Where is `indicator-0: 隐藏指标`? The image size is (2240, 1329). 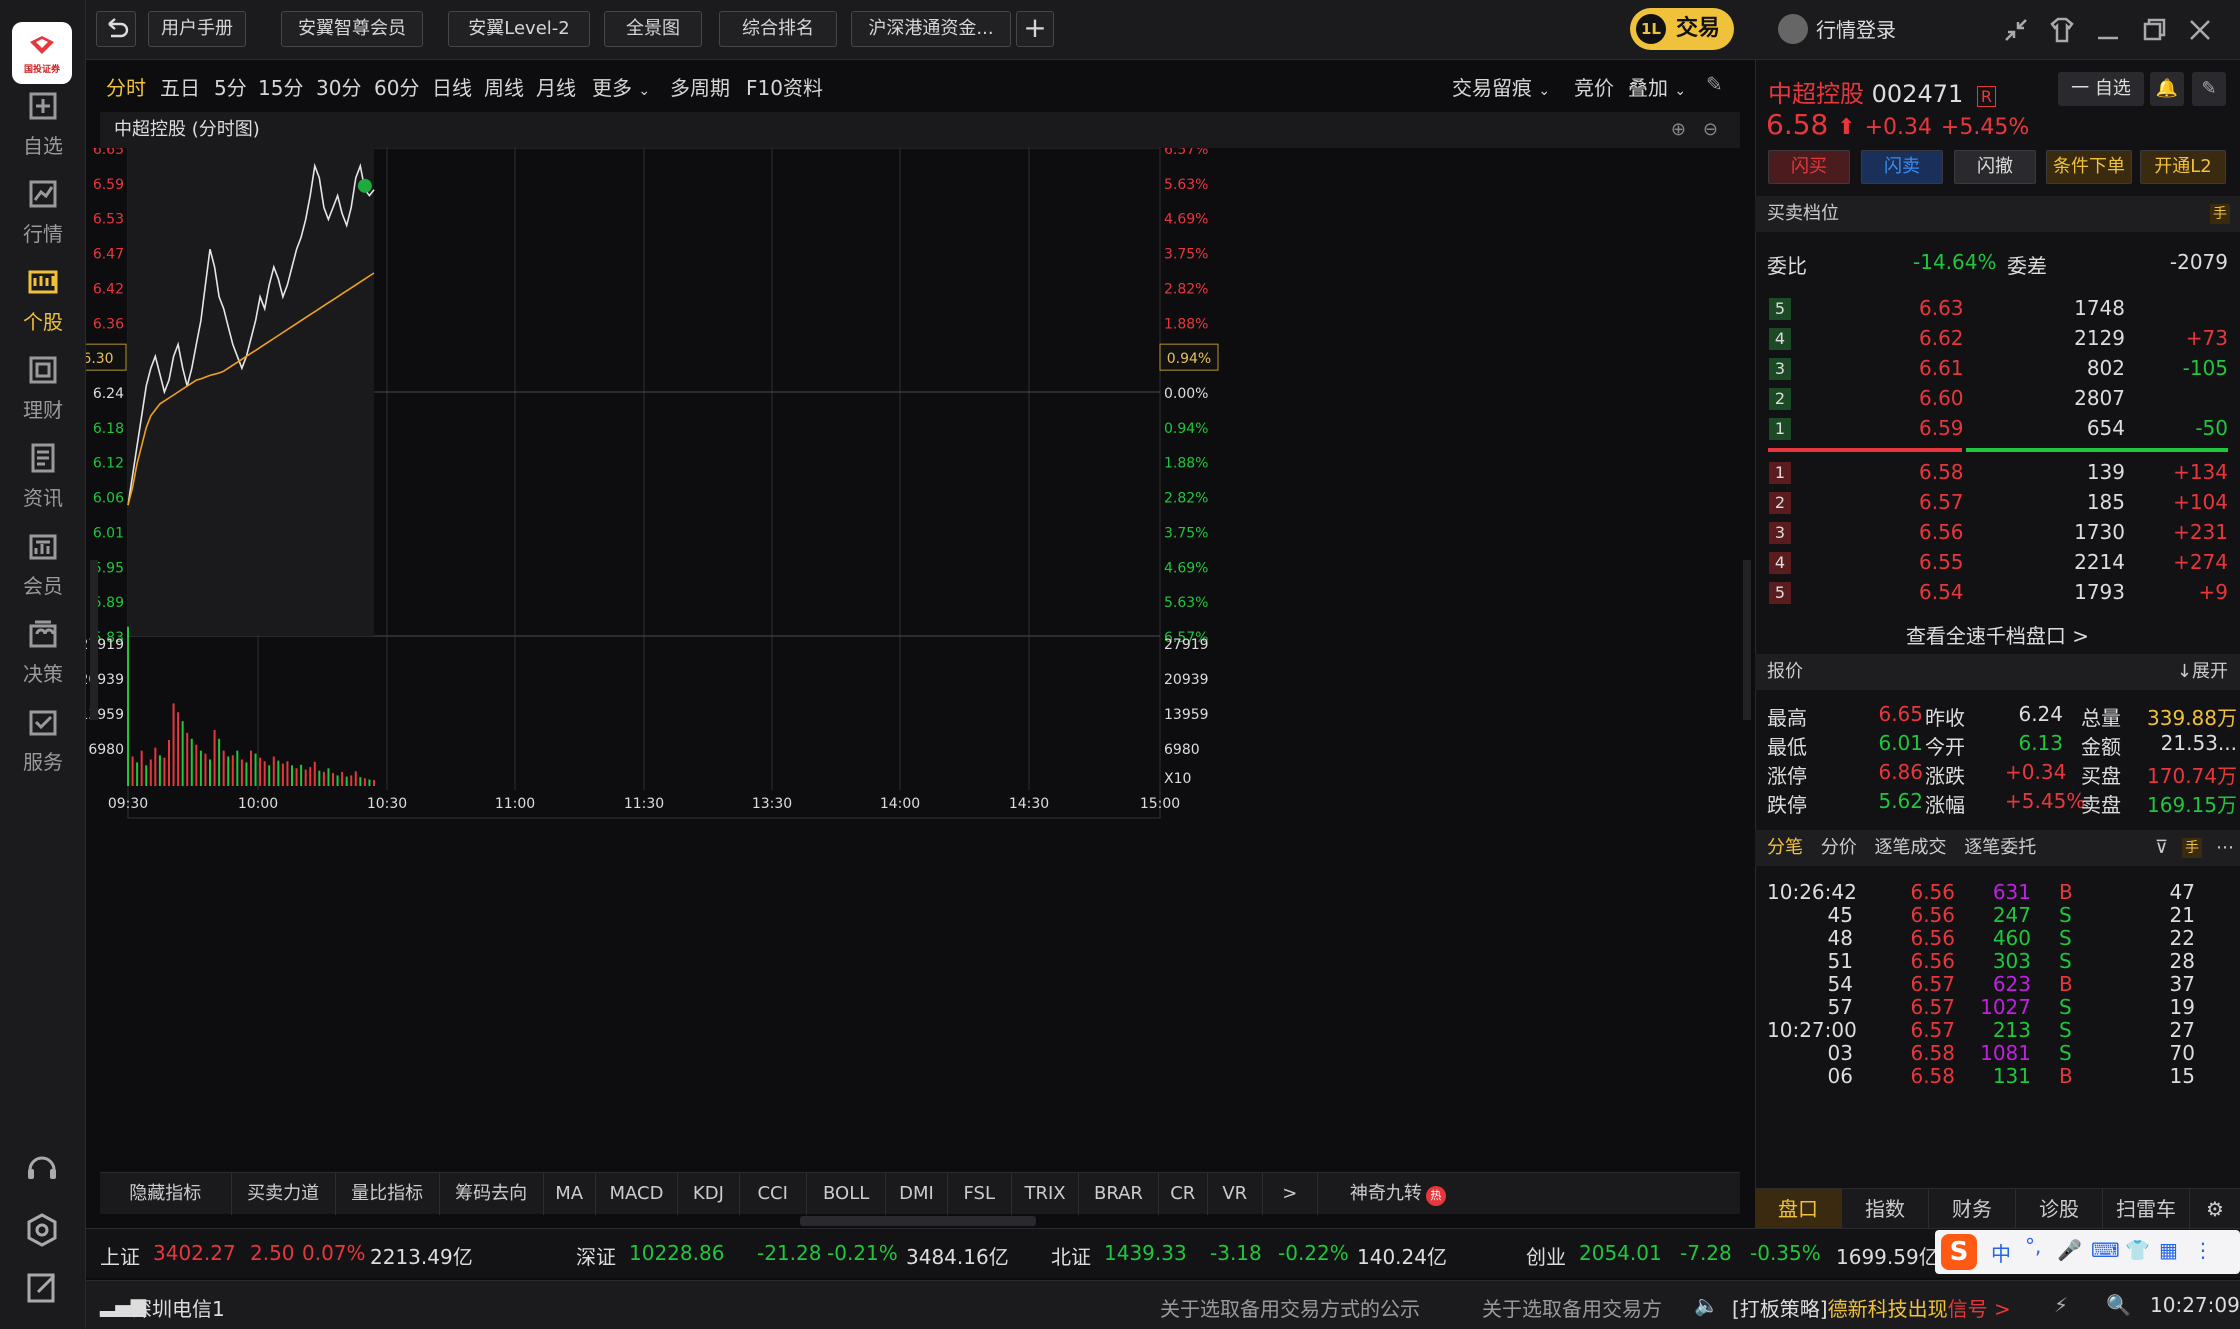 indicator-0: 隐藏指标 is located at coordinates (166, 1194).